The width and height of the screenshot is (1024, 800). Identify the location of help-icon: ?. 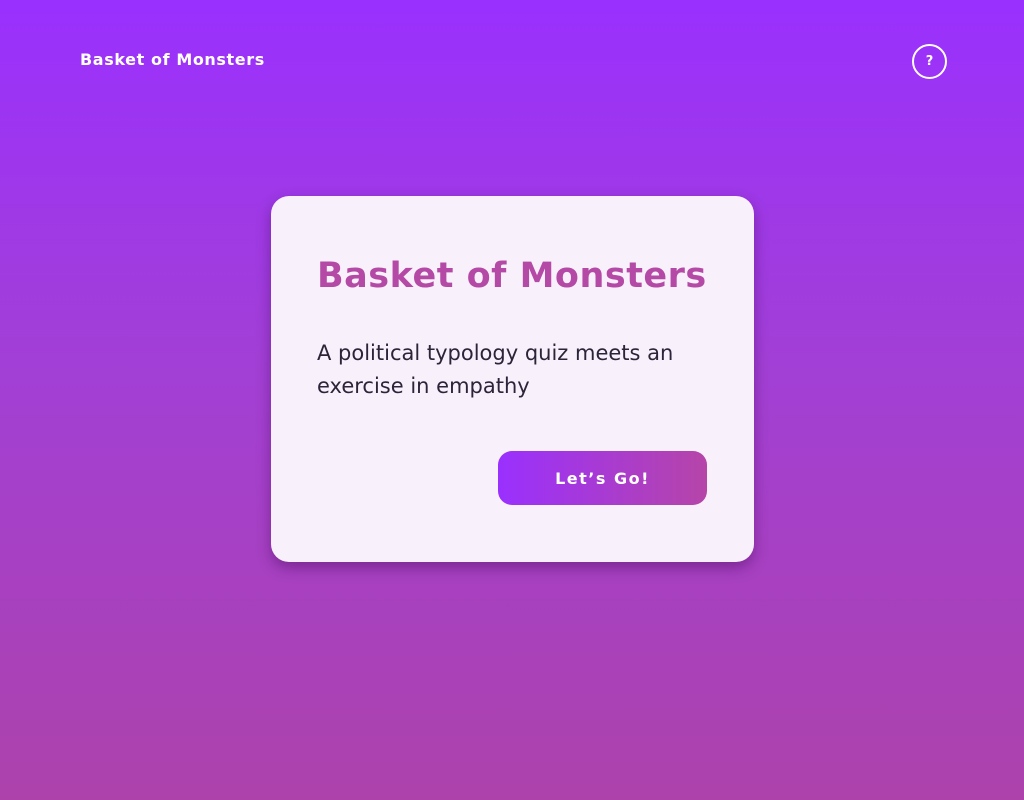
(929, 61).